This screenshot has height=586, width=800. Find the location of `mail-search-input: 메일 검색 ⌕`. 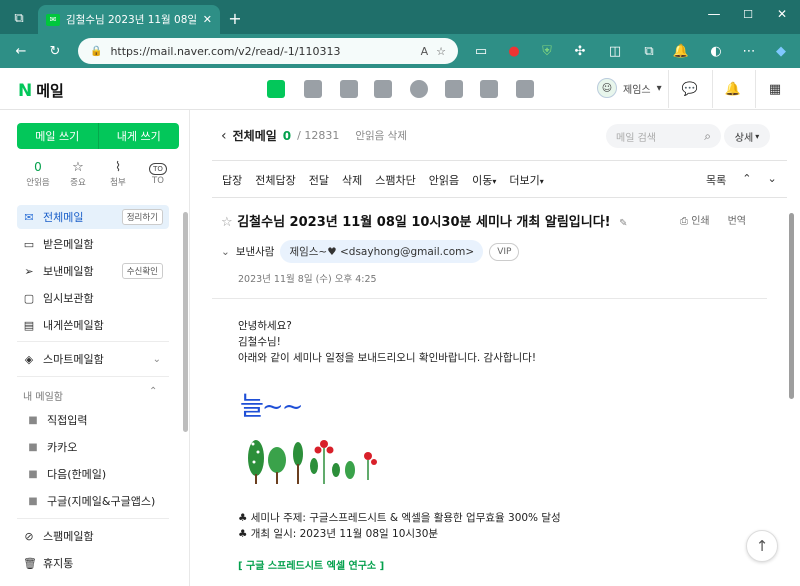

mail-search-input: 메일 검색 ⌕ is located at coordinates (663, 136).